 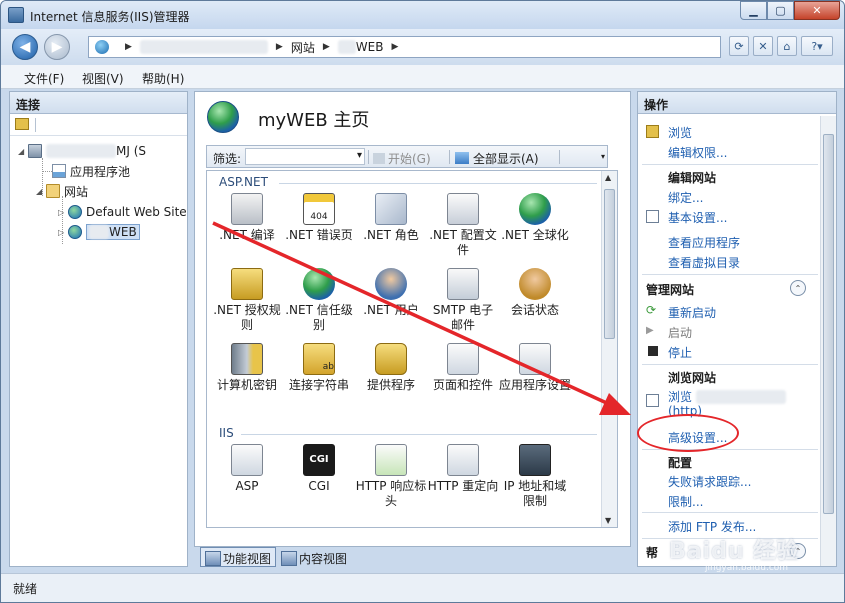 What do you see at coordinates (692, 312) in the screenshot?
I see `action-restart: 重新启动` at bounding box center [692, 312].